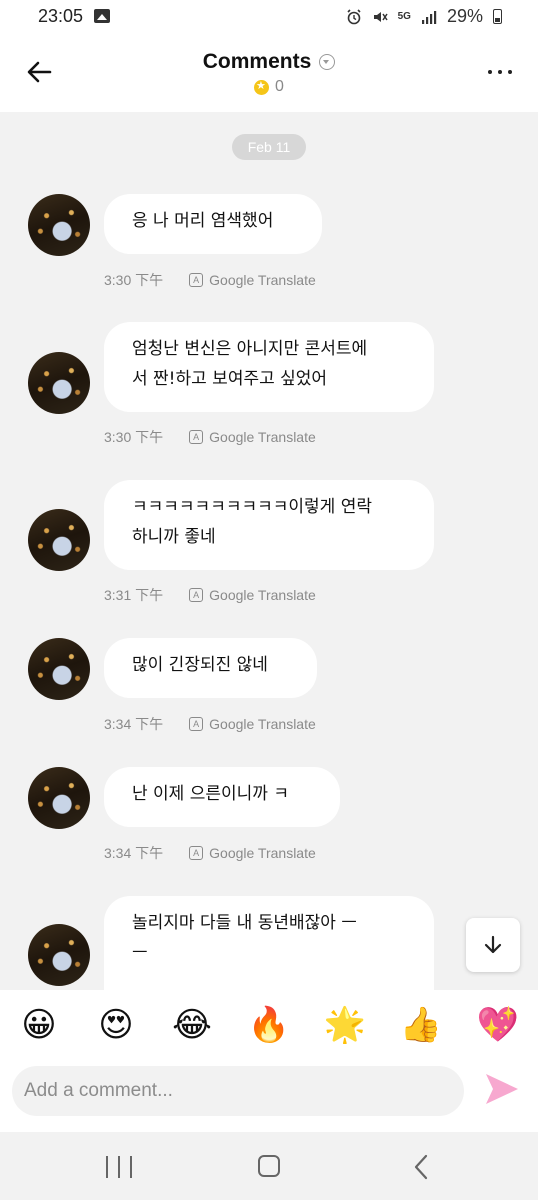  What do you see at coordinates (464, 16) in the screenshot?
I see `battery-label: 29%` at bounding box center [464, 16].